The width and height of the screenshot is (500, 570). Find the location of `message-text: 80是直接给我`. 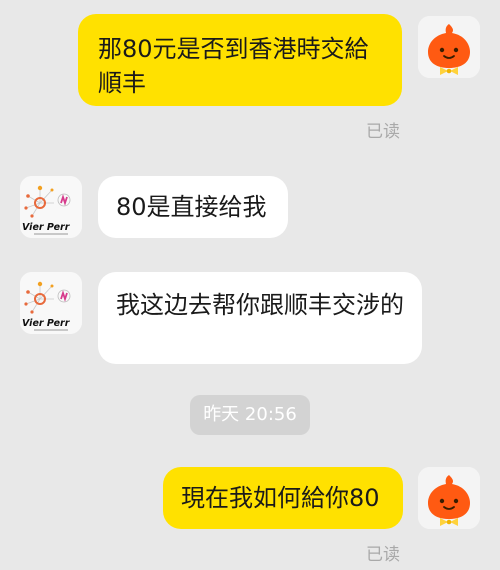

message-text: 80是直接给我 is located at coordinates (191, 207).